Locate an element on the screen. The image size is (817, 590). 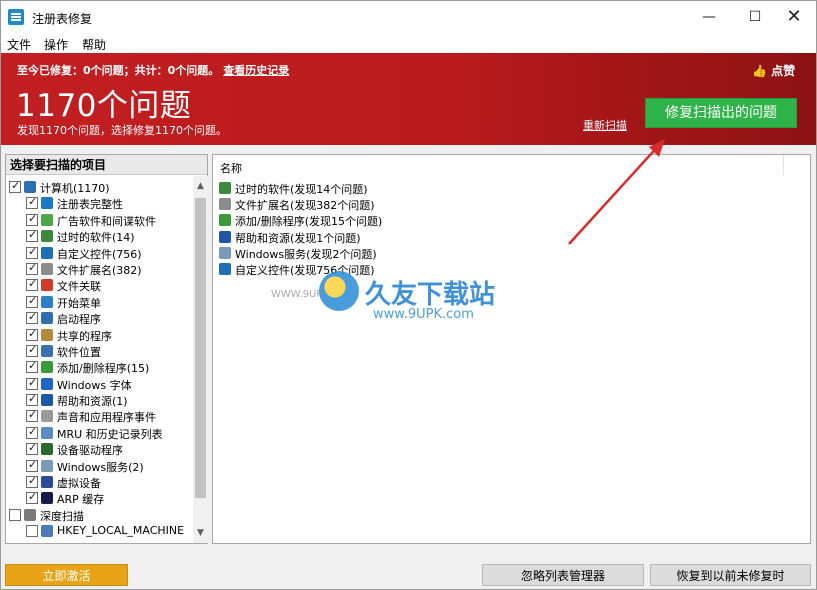
tree-item: 启动程序 is located at coordinates (99, 318).